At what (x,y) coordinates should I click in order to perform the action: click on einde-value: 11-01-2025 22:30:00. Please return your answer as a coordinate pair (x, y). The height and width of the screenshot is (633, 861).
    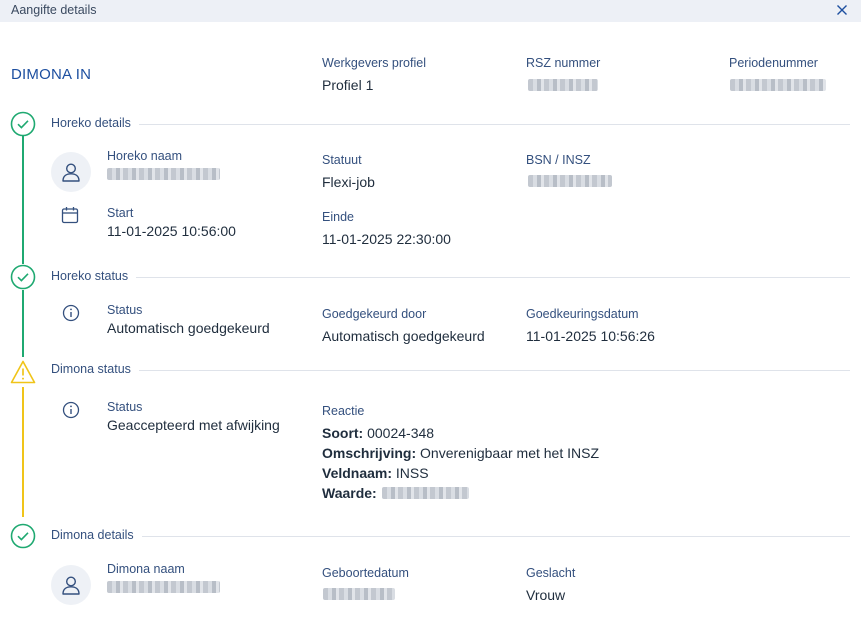
    Looking at the image, I should click on (386, 239).